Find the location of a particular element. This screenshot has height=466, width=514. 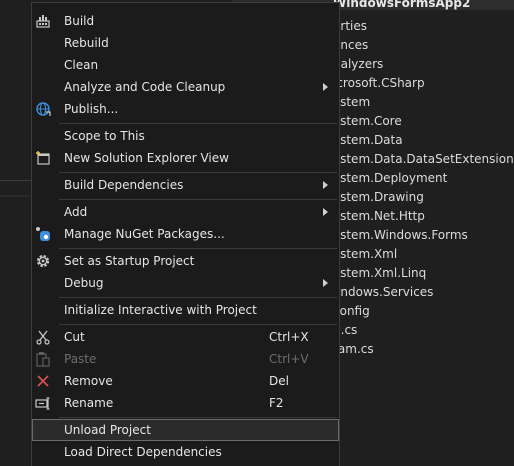

clipboard-icon is located at coordinates (43, 359).